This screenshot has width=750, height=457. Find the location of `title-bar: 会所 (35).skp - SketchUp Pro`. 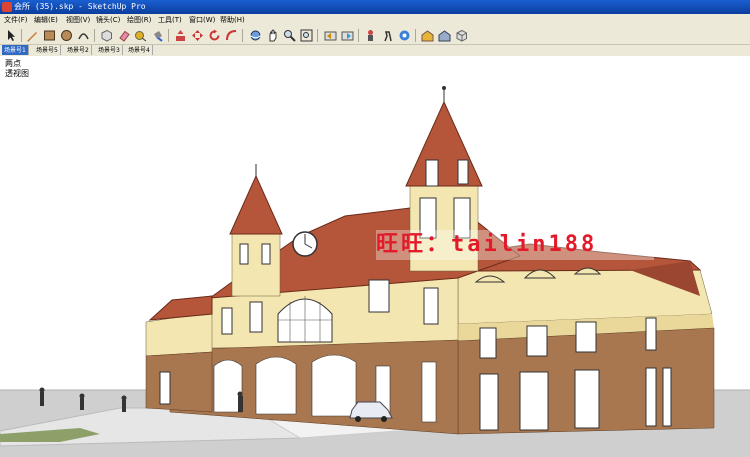

title-bar: 会所 (35).skp - SketchUp Pro is located at coordinates (375, 7).